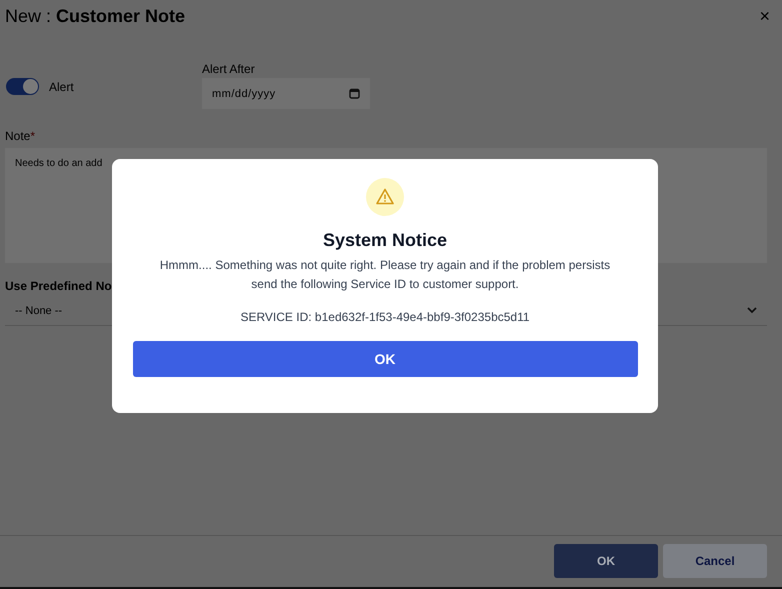 The width and height of the screenshot is (782, 589). Describe the element at coordinates (385, 275) in the screenshot. I see `dialog-message: Hmmm.... Something was not quite right. Please try again and if the problem persists send the following Service ID to customer support.` at that location.